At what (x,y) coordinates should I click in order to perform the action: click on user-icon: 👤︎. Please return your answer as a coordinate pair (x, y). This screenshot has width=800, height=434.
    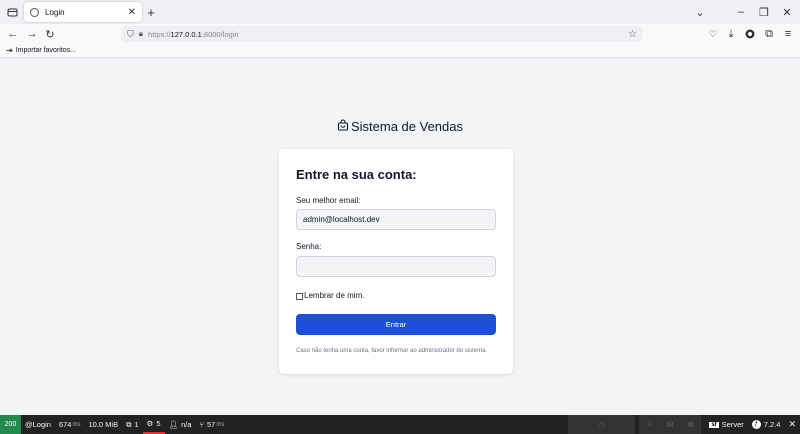
    Looking at the image, I should click on (173, 424).